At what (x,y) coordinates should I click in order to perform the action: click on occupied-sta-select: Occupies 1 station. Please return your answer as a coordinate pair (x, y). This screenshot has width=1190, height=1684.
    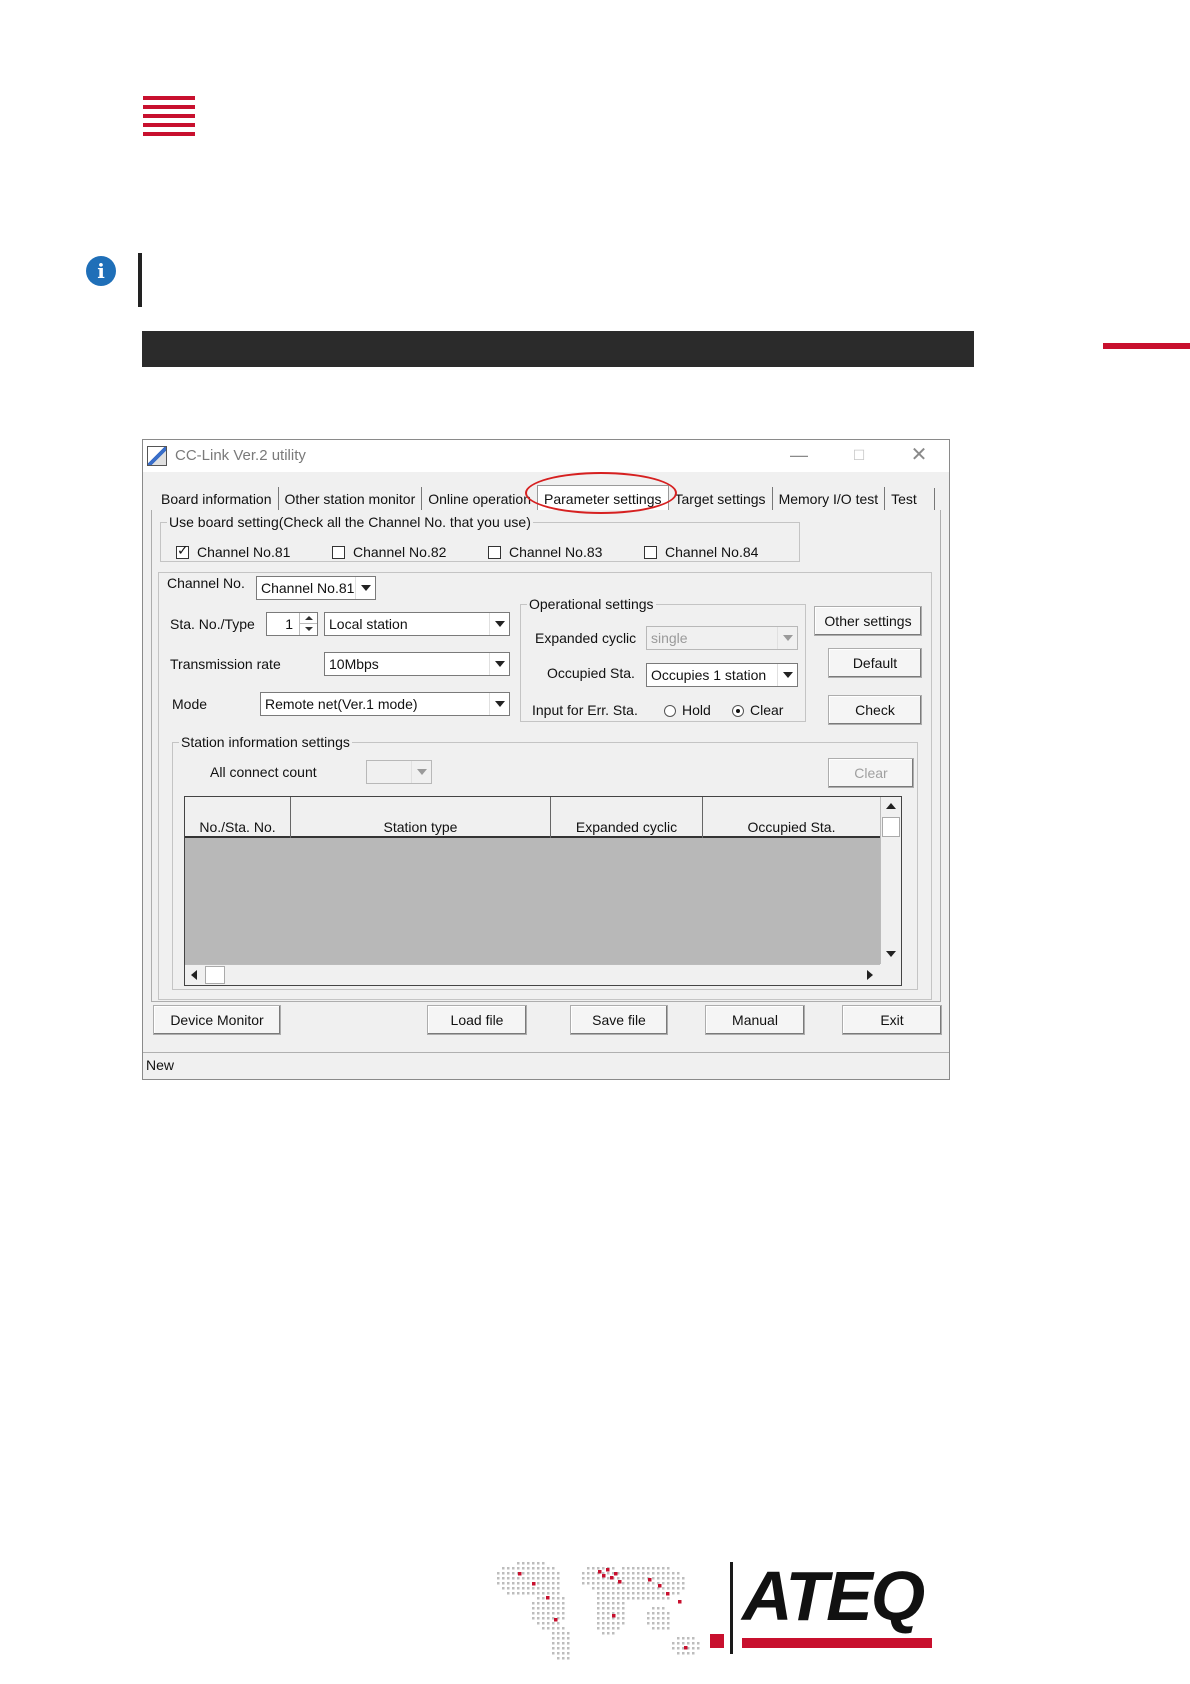
    Looking at the image, I should click on (722, 675).